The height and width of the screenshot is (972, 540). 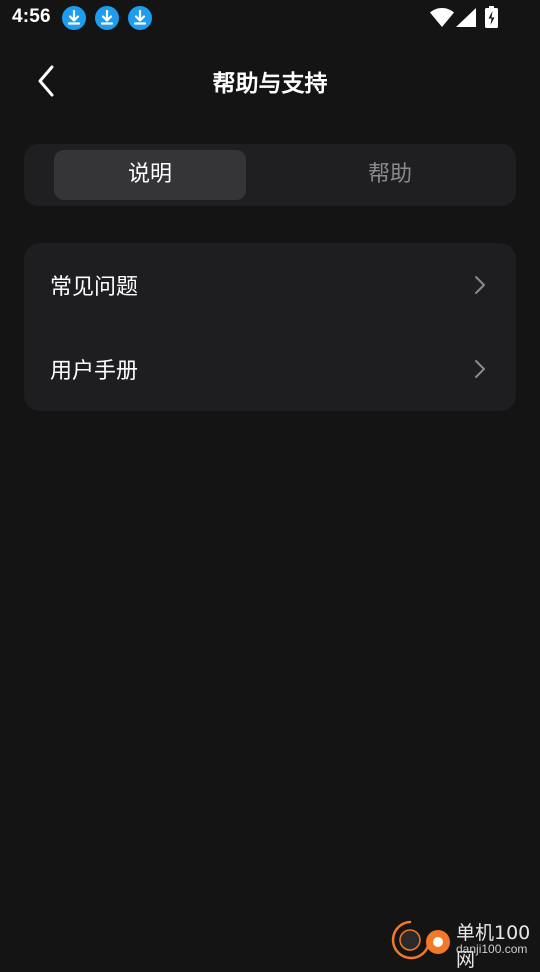 I want to click on list-item-label: 常见问题, so click(x=94, y=287).